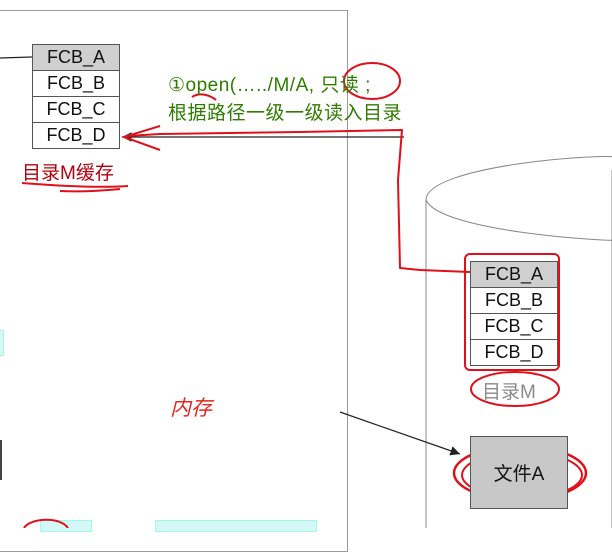 This screenshot has height=552, width=612. Describe the element at coordinates (514, 326) in the screenshot. I see `disk-fcb-c: FCB_C` at that location.